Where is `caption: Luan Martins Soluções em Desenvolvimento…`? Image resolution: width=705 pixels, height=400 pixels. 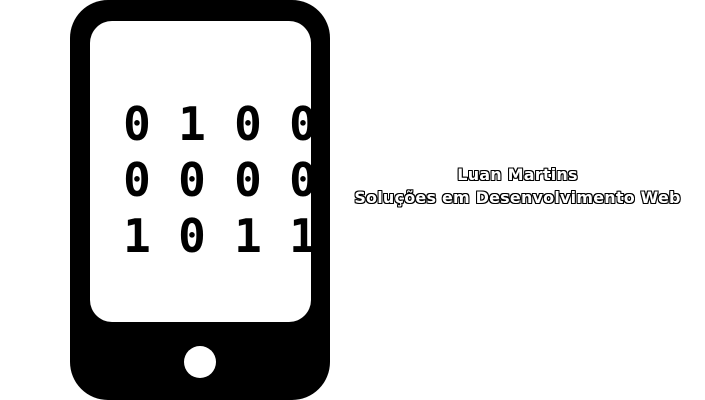
caption: Luan Martins Soluções em Desenvolvimento… is located at coordinates (517, 186).